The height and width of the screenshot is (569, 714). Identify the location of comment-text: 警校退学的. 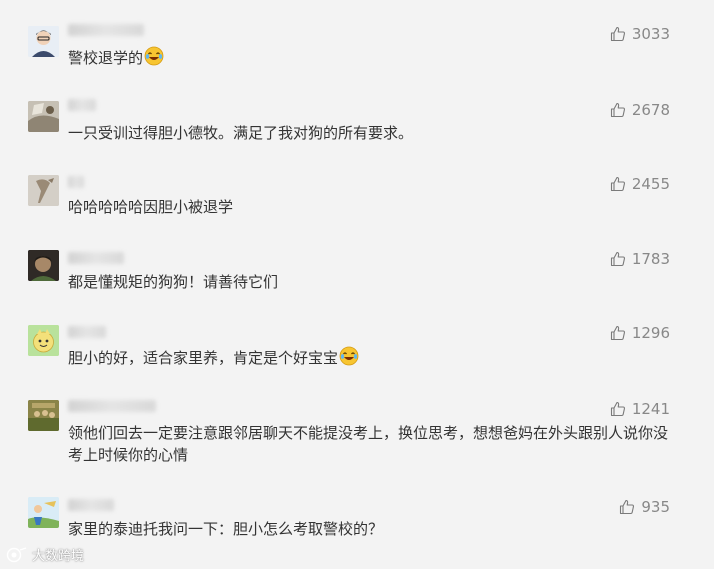
(373, 57).